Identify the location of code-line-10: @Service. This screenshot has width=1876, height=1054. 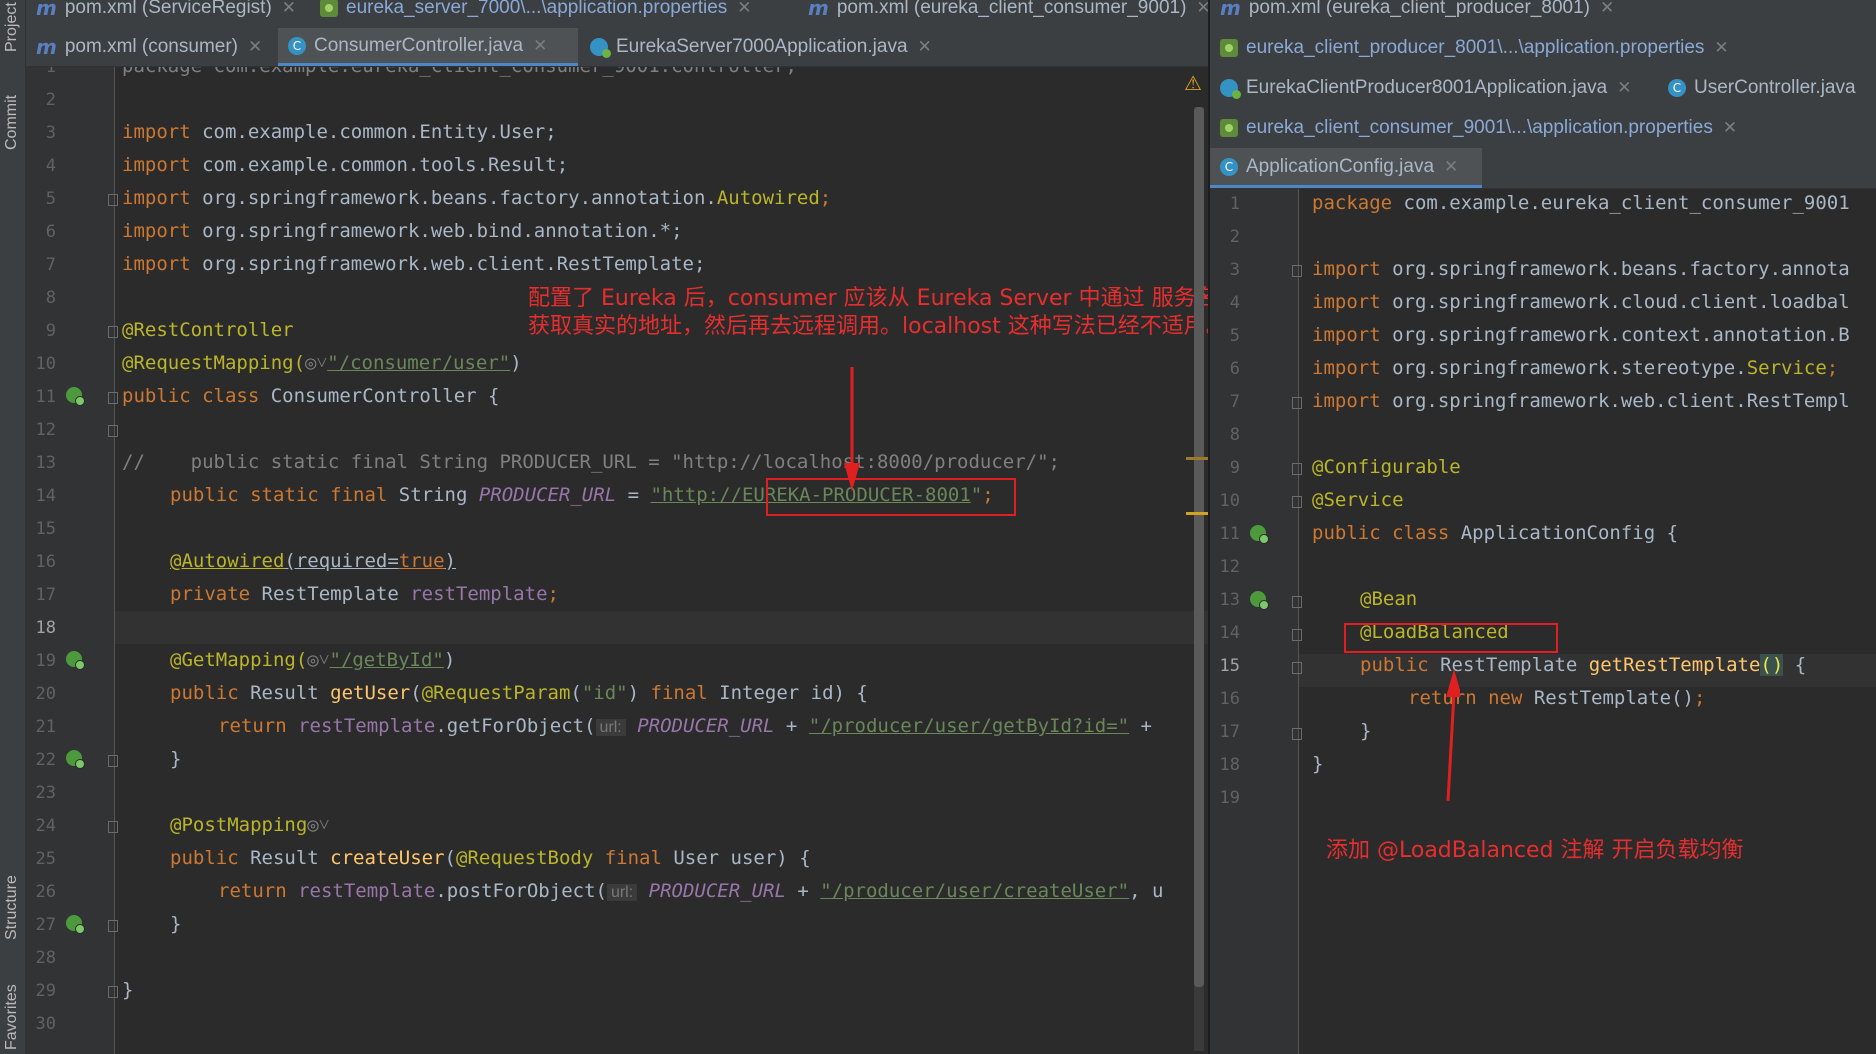
(1358, 500).